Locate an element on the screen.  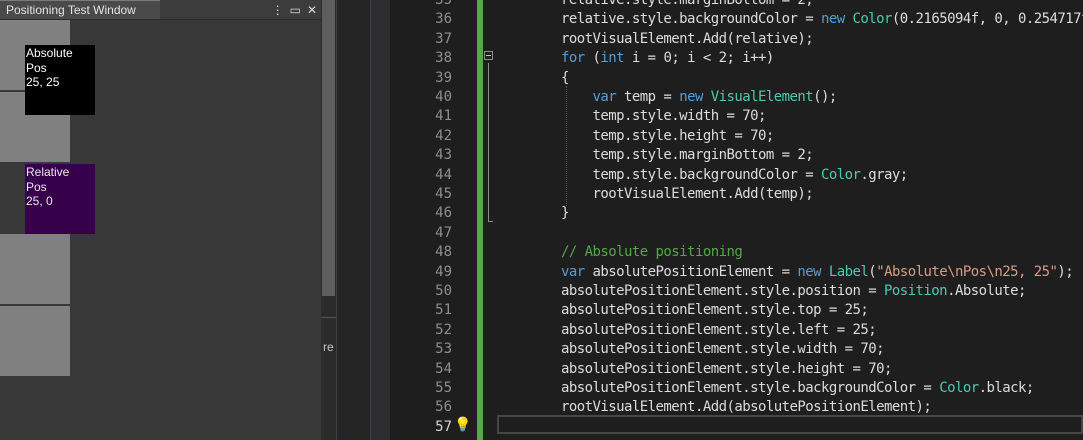
code-token: absolutePositionElement.style.position = is located at coordinates (723, 291).